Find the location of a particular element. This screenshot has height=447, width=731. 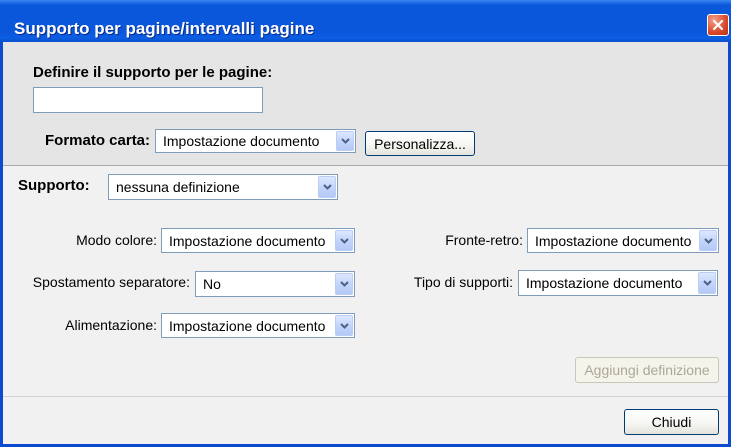

paper-source-dropdown-button is located at coordinates (344, 325).